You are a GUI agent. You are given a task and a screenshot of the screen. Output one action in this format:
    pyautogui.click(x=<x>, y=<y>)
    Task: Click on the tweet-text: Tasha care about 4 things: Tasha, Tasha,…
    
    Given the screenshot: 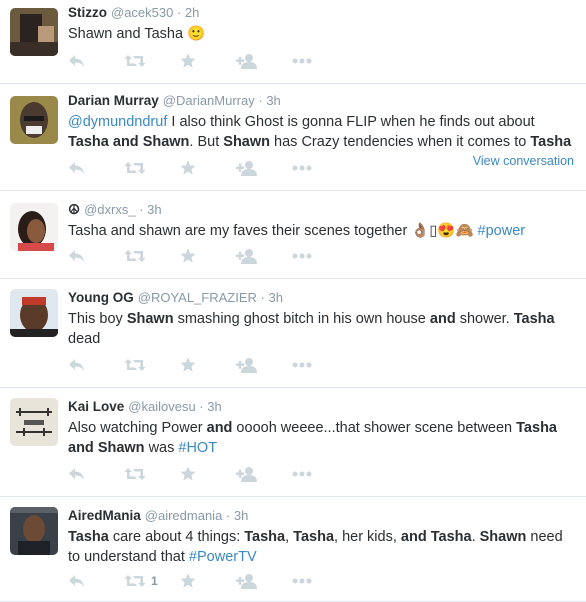 What is the action you would take?
    pyautogui.click(x=322, y=547)
    